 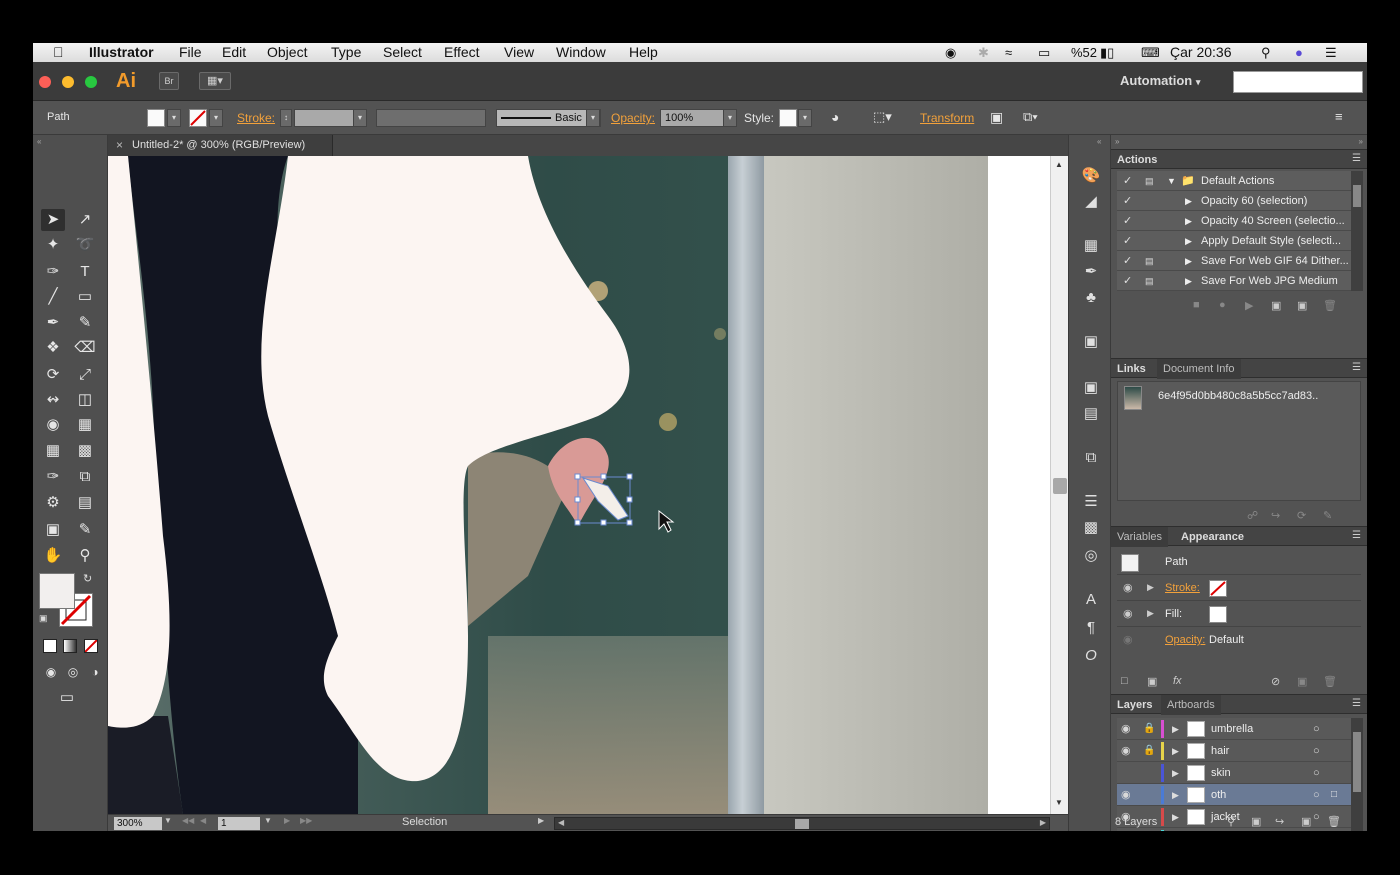 What do you see at coordinates (802, 823) in the screenshot?
I see `horizontal-scrollbar: ◀ ▶` at bounding box center [802, 823].